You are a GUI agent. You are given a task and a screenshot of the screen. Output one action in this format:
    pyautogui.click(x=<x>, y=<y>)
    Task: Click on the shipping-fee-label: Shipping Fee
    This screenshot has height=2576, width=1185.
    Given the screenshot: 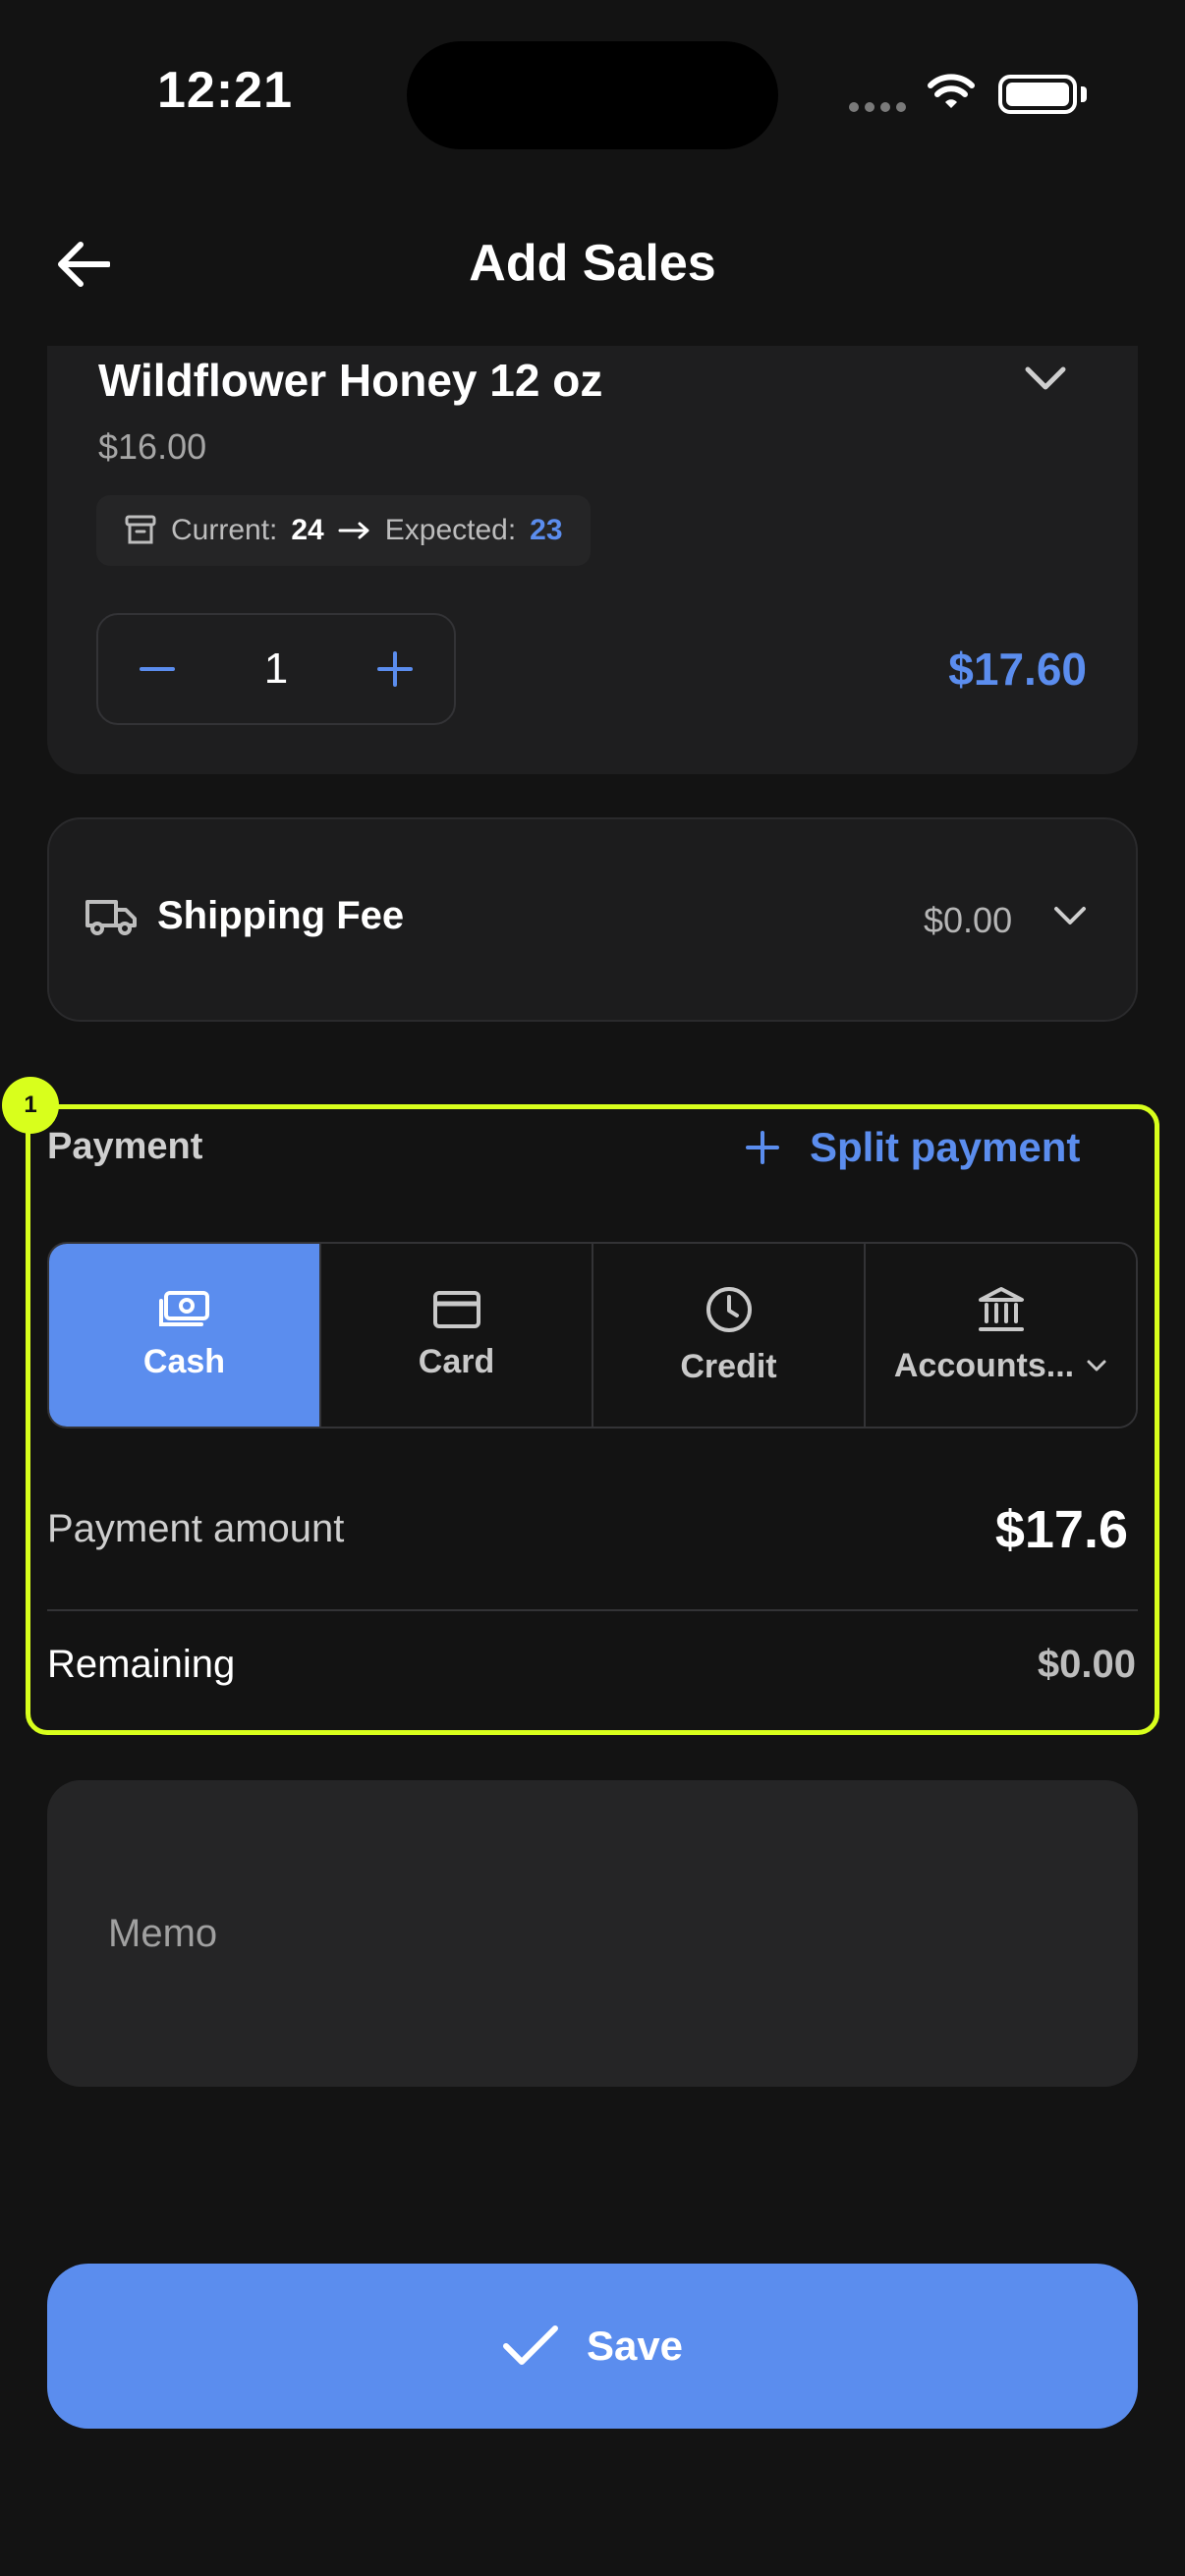 What is the action you would take?
    pyautogui.click(x=281, y=915)
    